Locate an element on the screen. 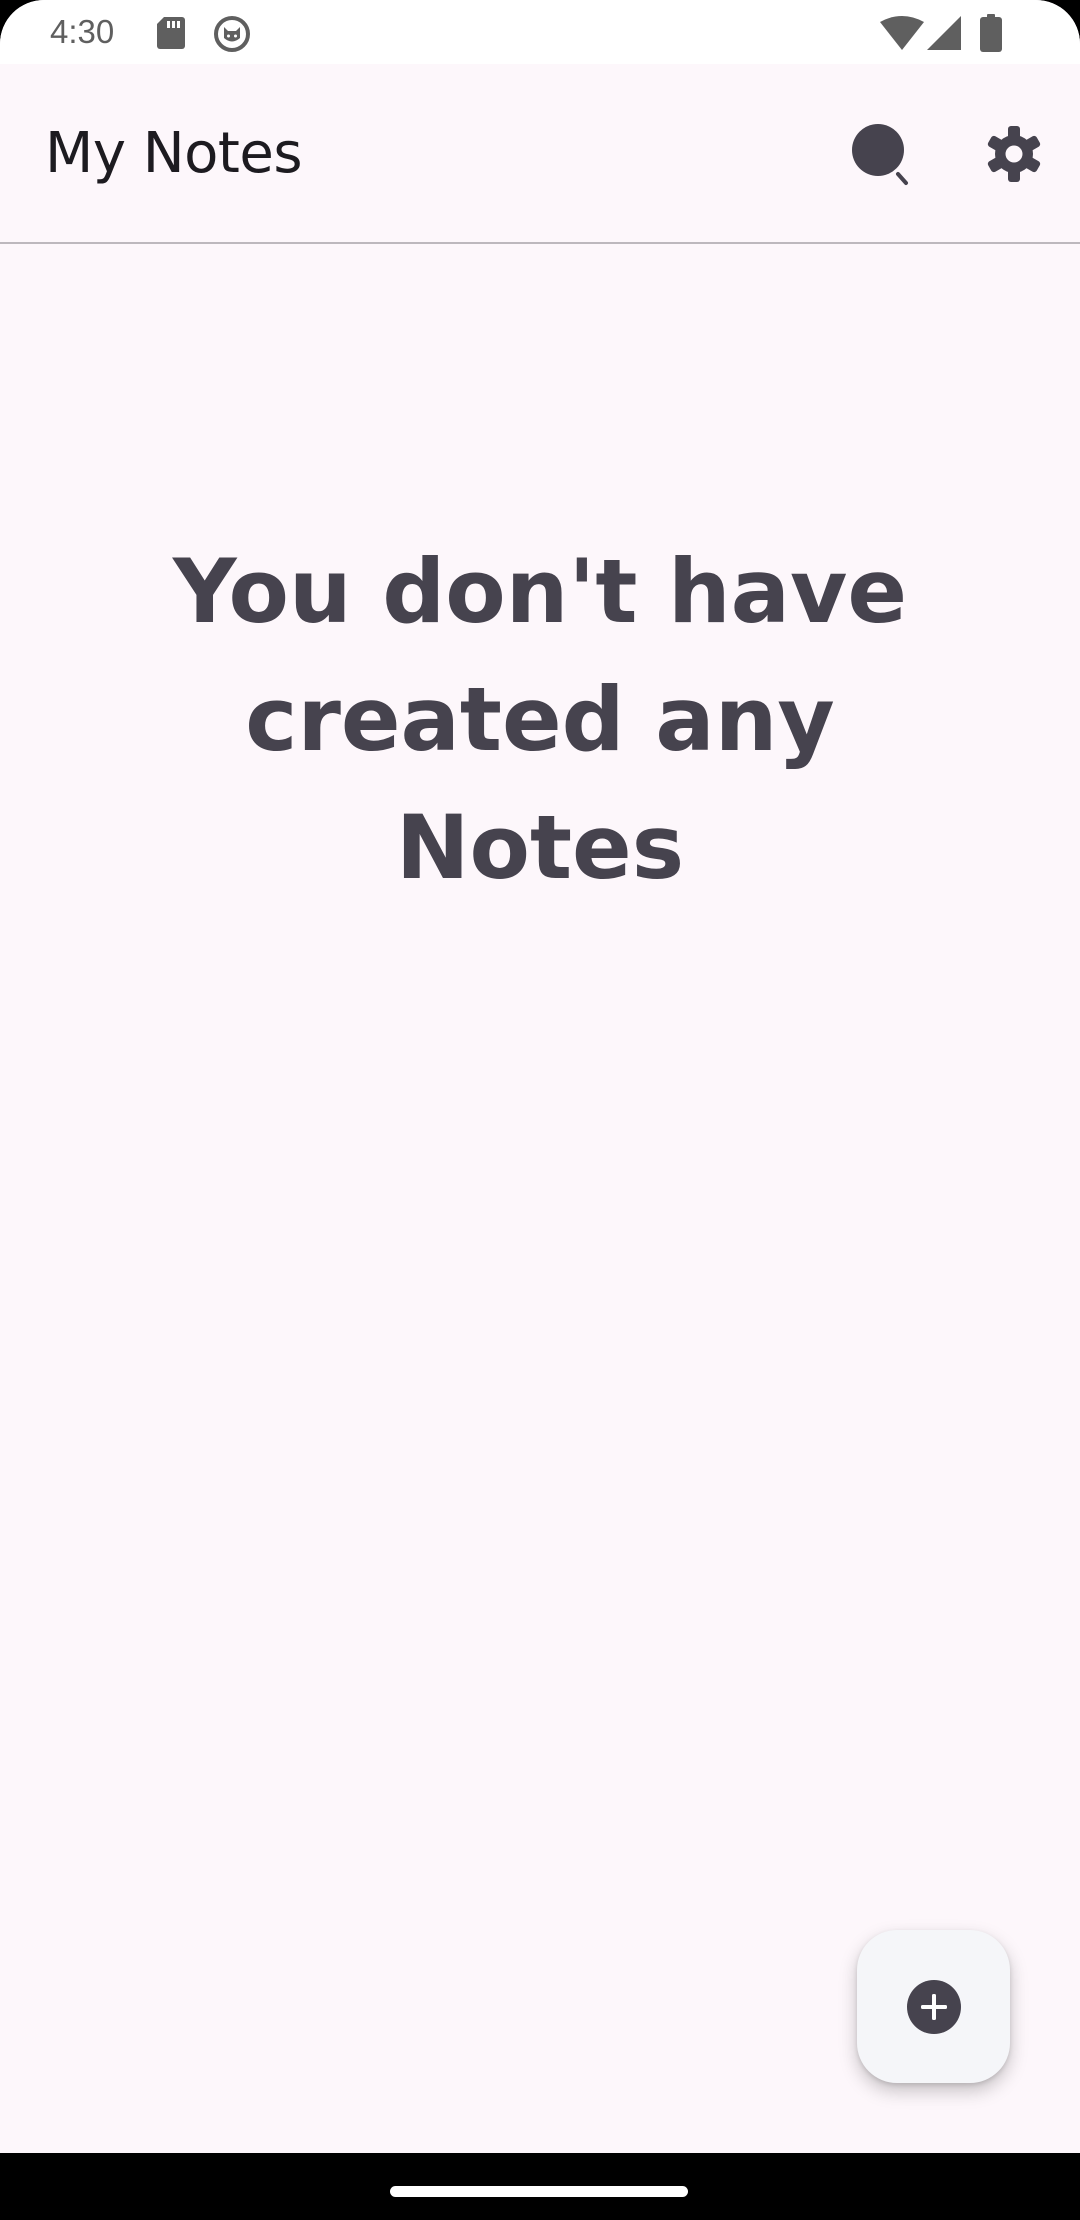  add-note-button is located at coordinates (933, 2006).